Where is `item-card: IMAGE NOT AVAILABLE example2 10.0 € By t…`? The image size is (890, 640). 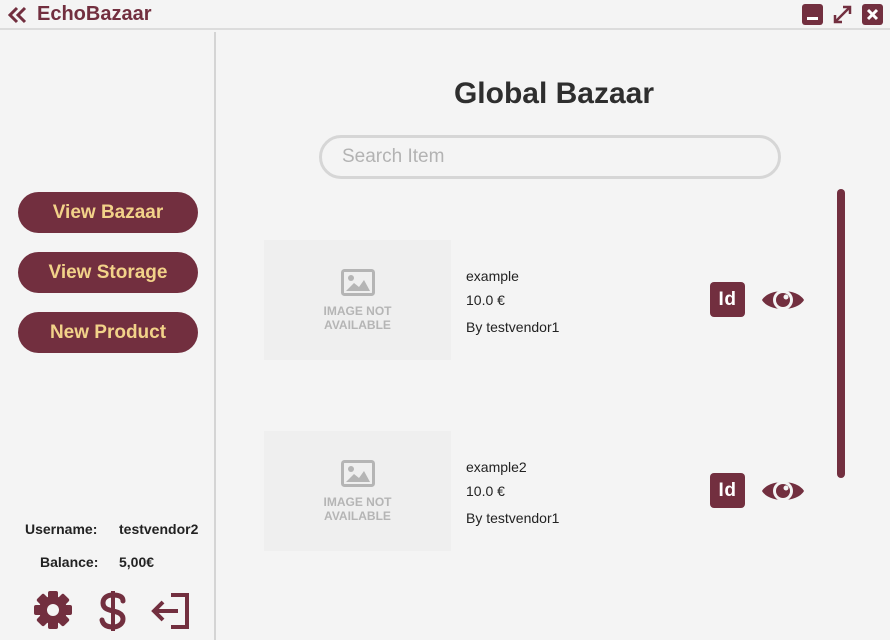
item-card: IMAGE NOT AVAILABLE example2 10.0 € By t… is located at coordinates (544, 491).